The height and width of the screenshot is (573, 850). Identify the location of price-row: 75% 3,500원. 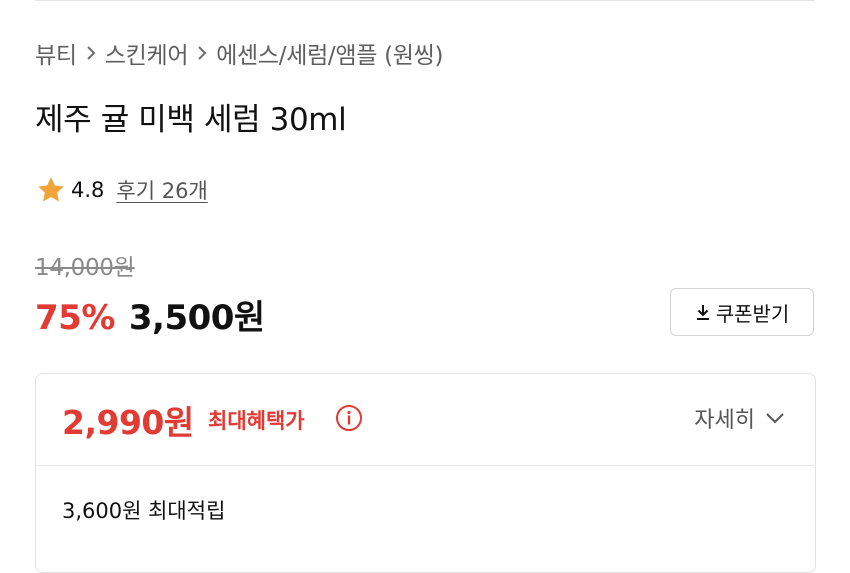
(150, 314).